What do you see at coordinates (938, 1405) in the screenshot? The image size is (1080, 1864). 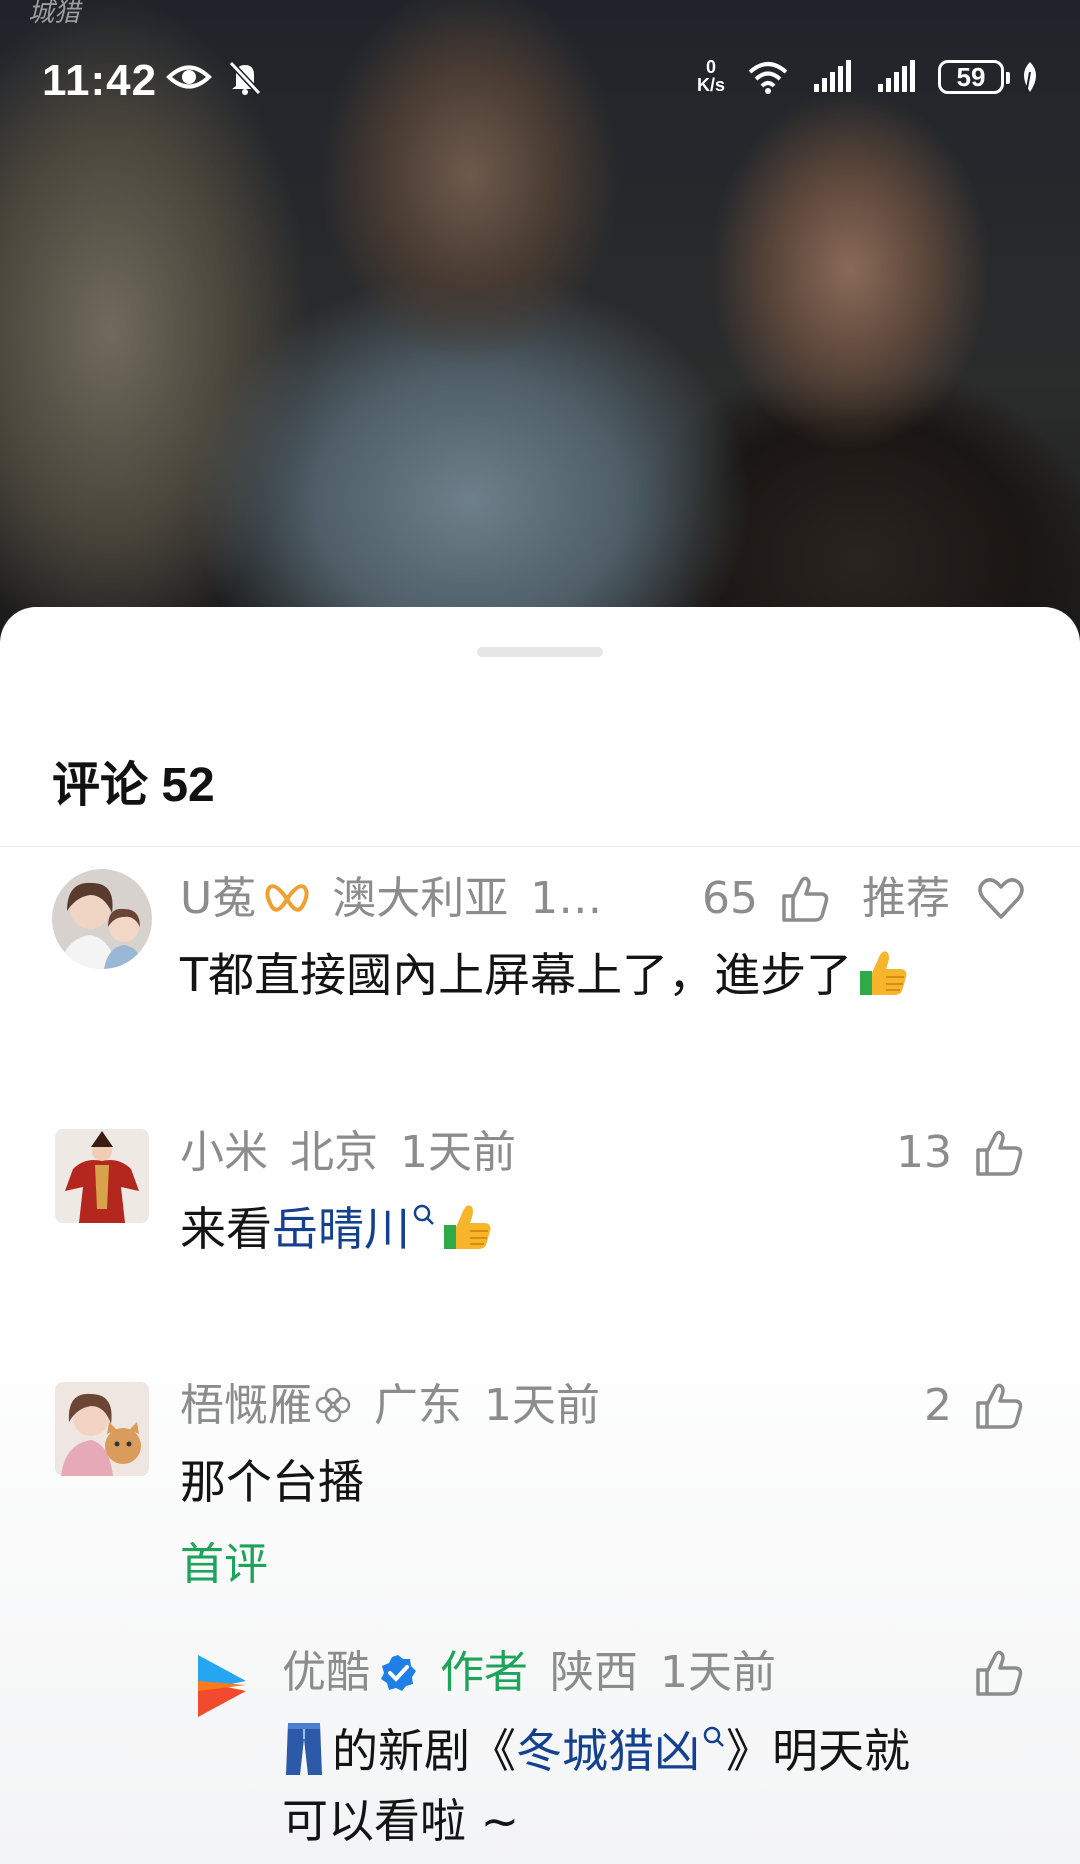 I see `like-count: 2` at bounding box center [938, 1405].